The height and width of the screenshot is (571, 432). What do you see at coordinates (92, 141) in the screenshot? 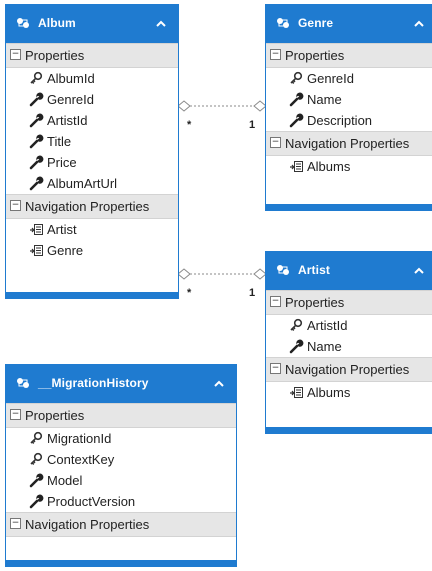
I see `list-item: Title` at bounding box center [92, 141].